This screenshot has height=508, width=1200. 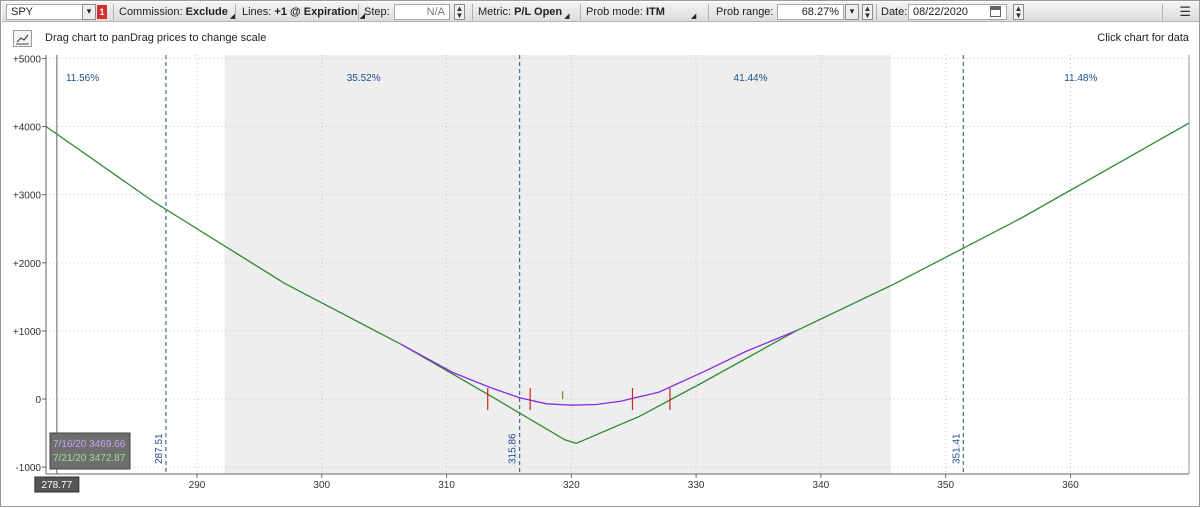 I want to click on x-tick-label: 360, so click(x=1070, y=485).